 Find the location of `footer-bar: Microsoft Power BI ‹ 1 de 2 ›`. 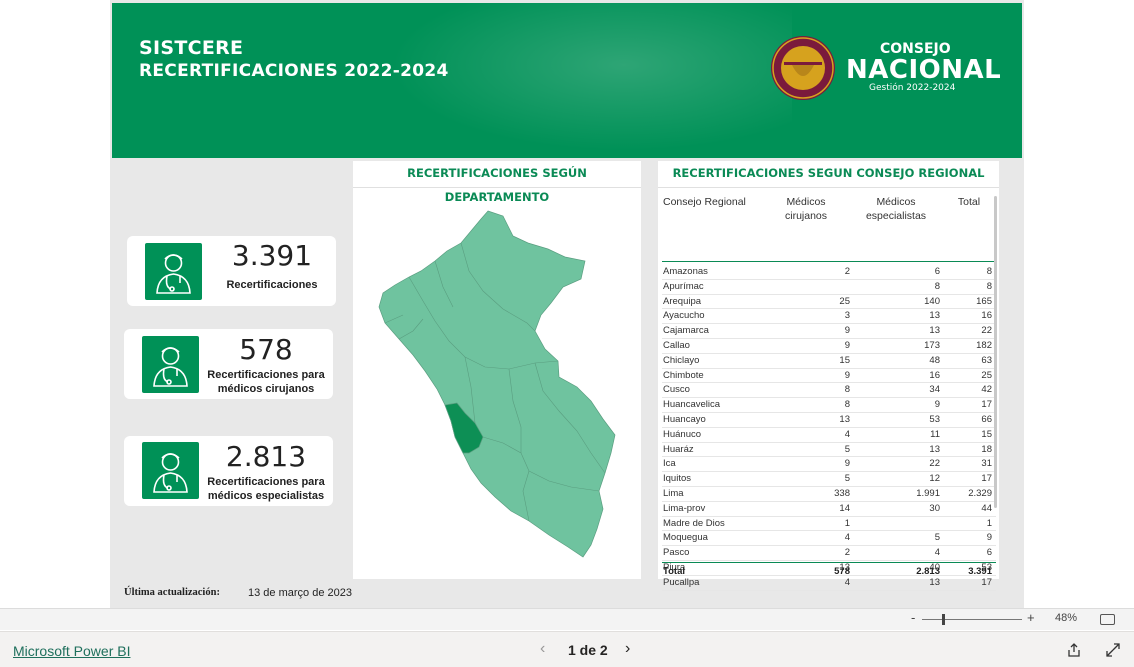

footer-bar: Microsoft Power BI ‹ 1 de 2 › is located at coordinates (567, 649).